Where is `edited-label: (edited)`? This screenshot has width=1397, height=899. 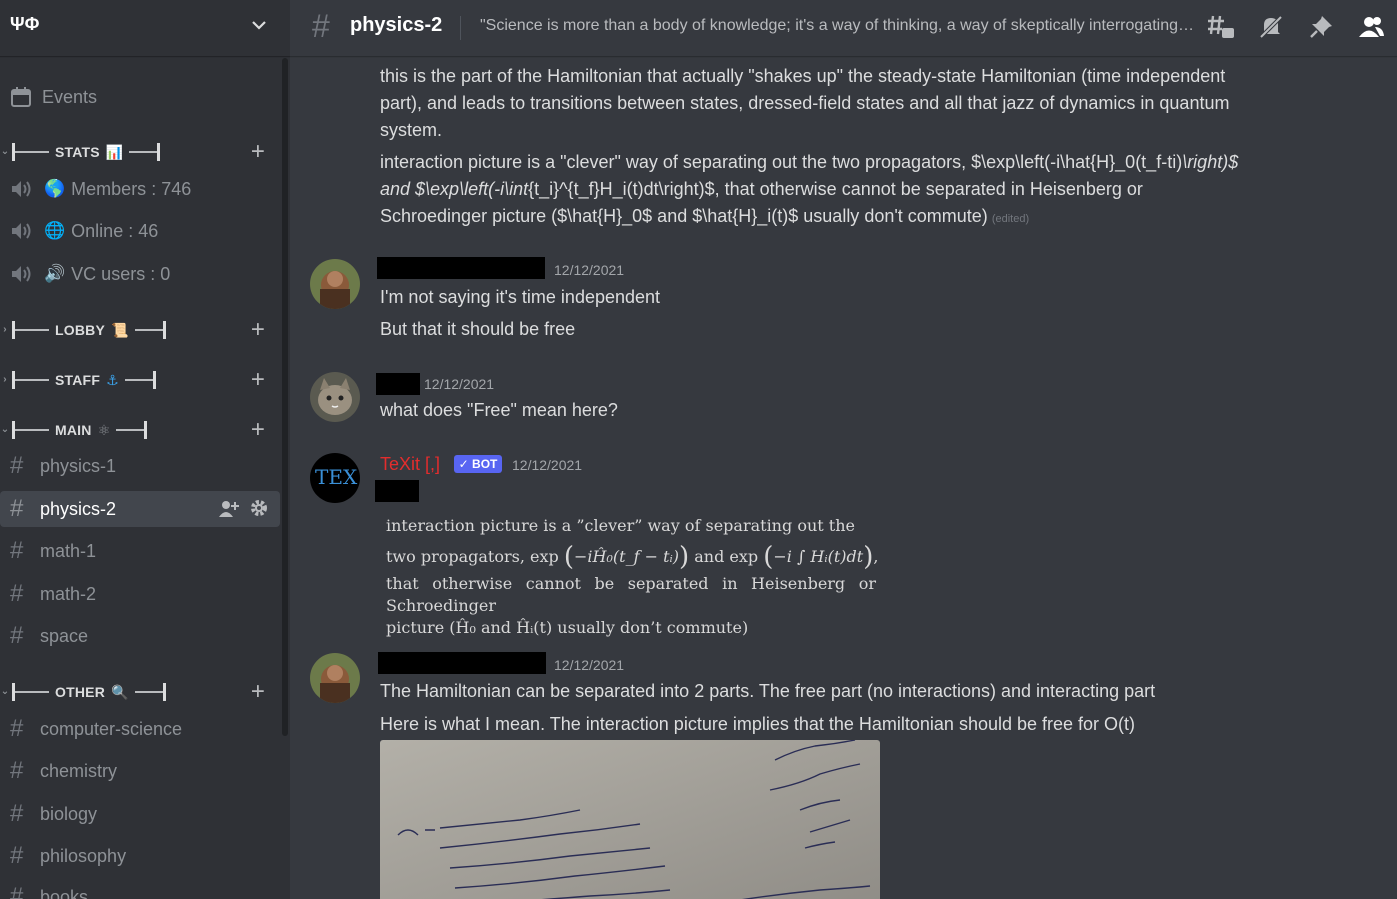 edited-label: (edited) is located at coordinates (1010, 219).